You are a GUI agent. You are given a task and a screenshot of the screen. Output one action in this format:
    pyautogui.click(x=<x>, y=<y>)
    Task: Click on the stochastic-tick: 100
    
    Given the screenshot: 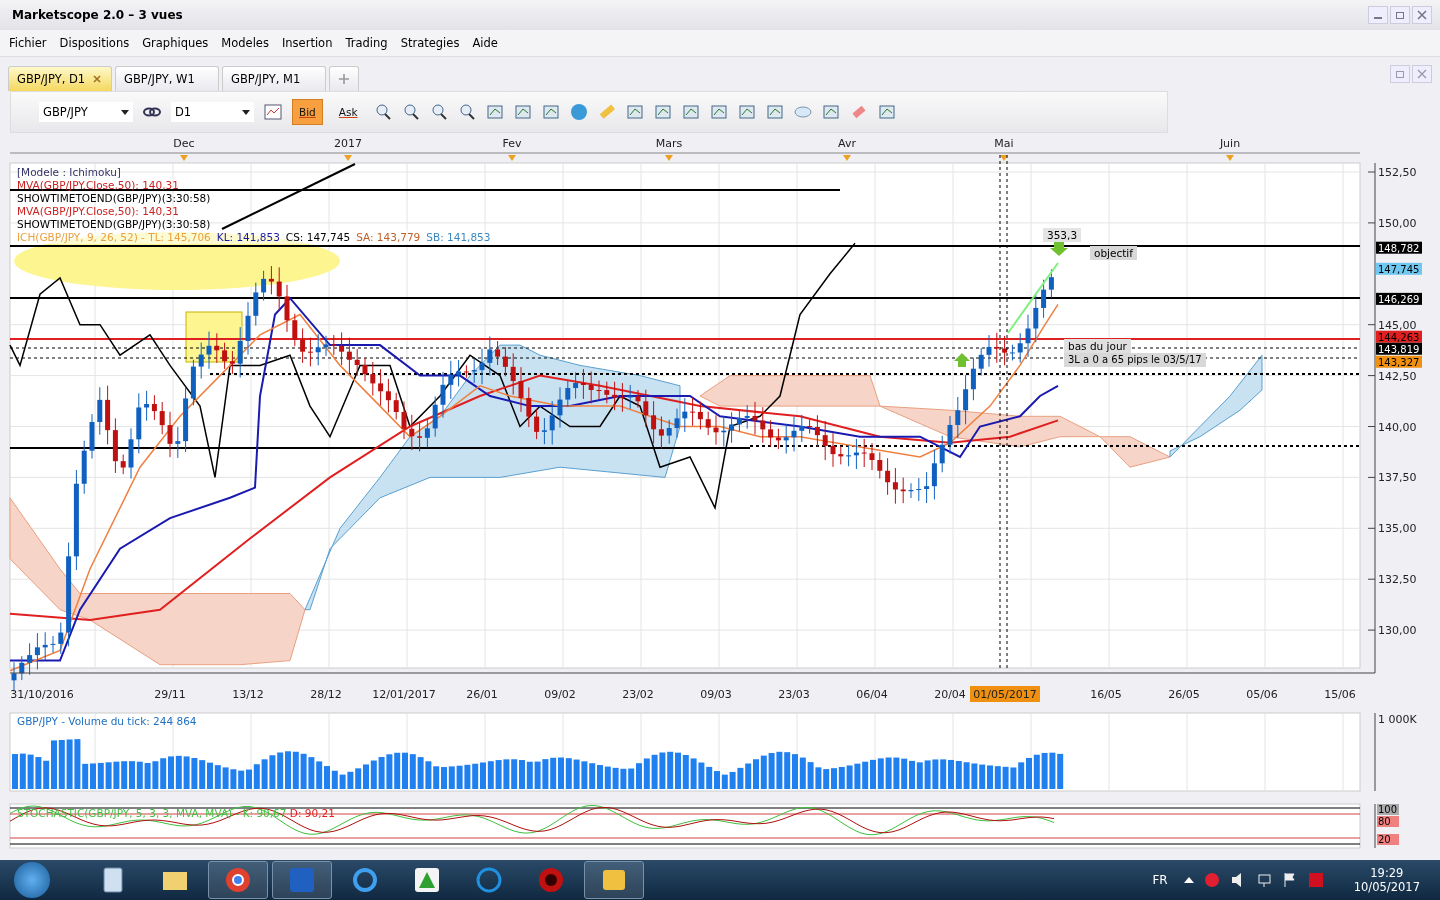 What is the action you would take?
    pyautogui.click(x=1388, y=809)
    